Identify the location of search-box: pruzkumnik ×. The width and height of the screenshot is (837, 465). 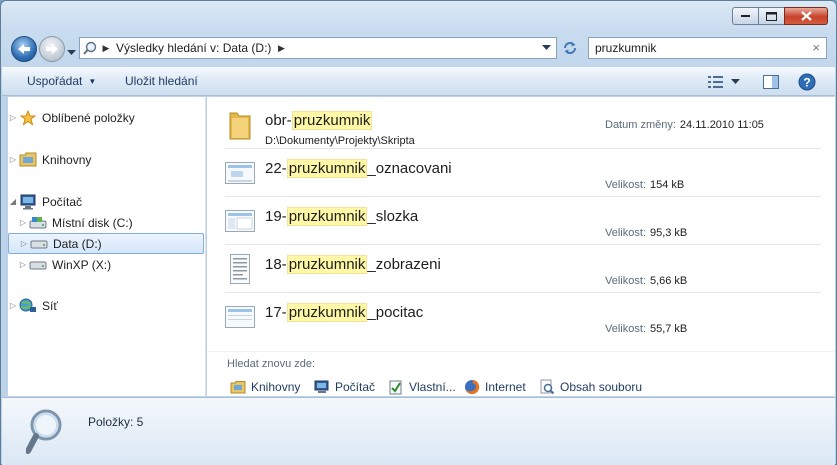
(707, 48).